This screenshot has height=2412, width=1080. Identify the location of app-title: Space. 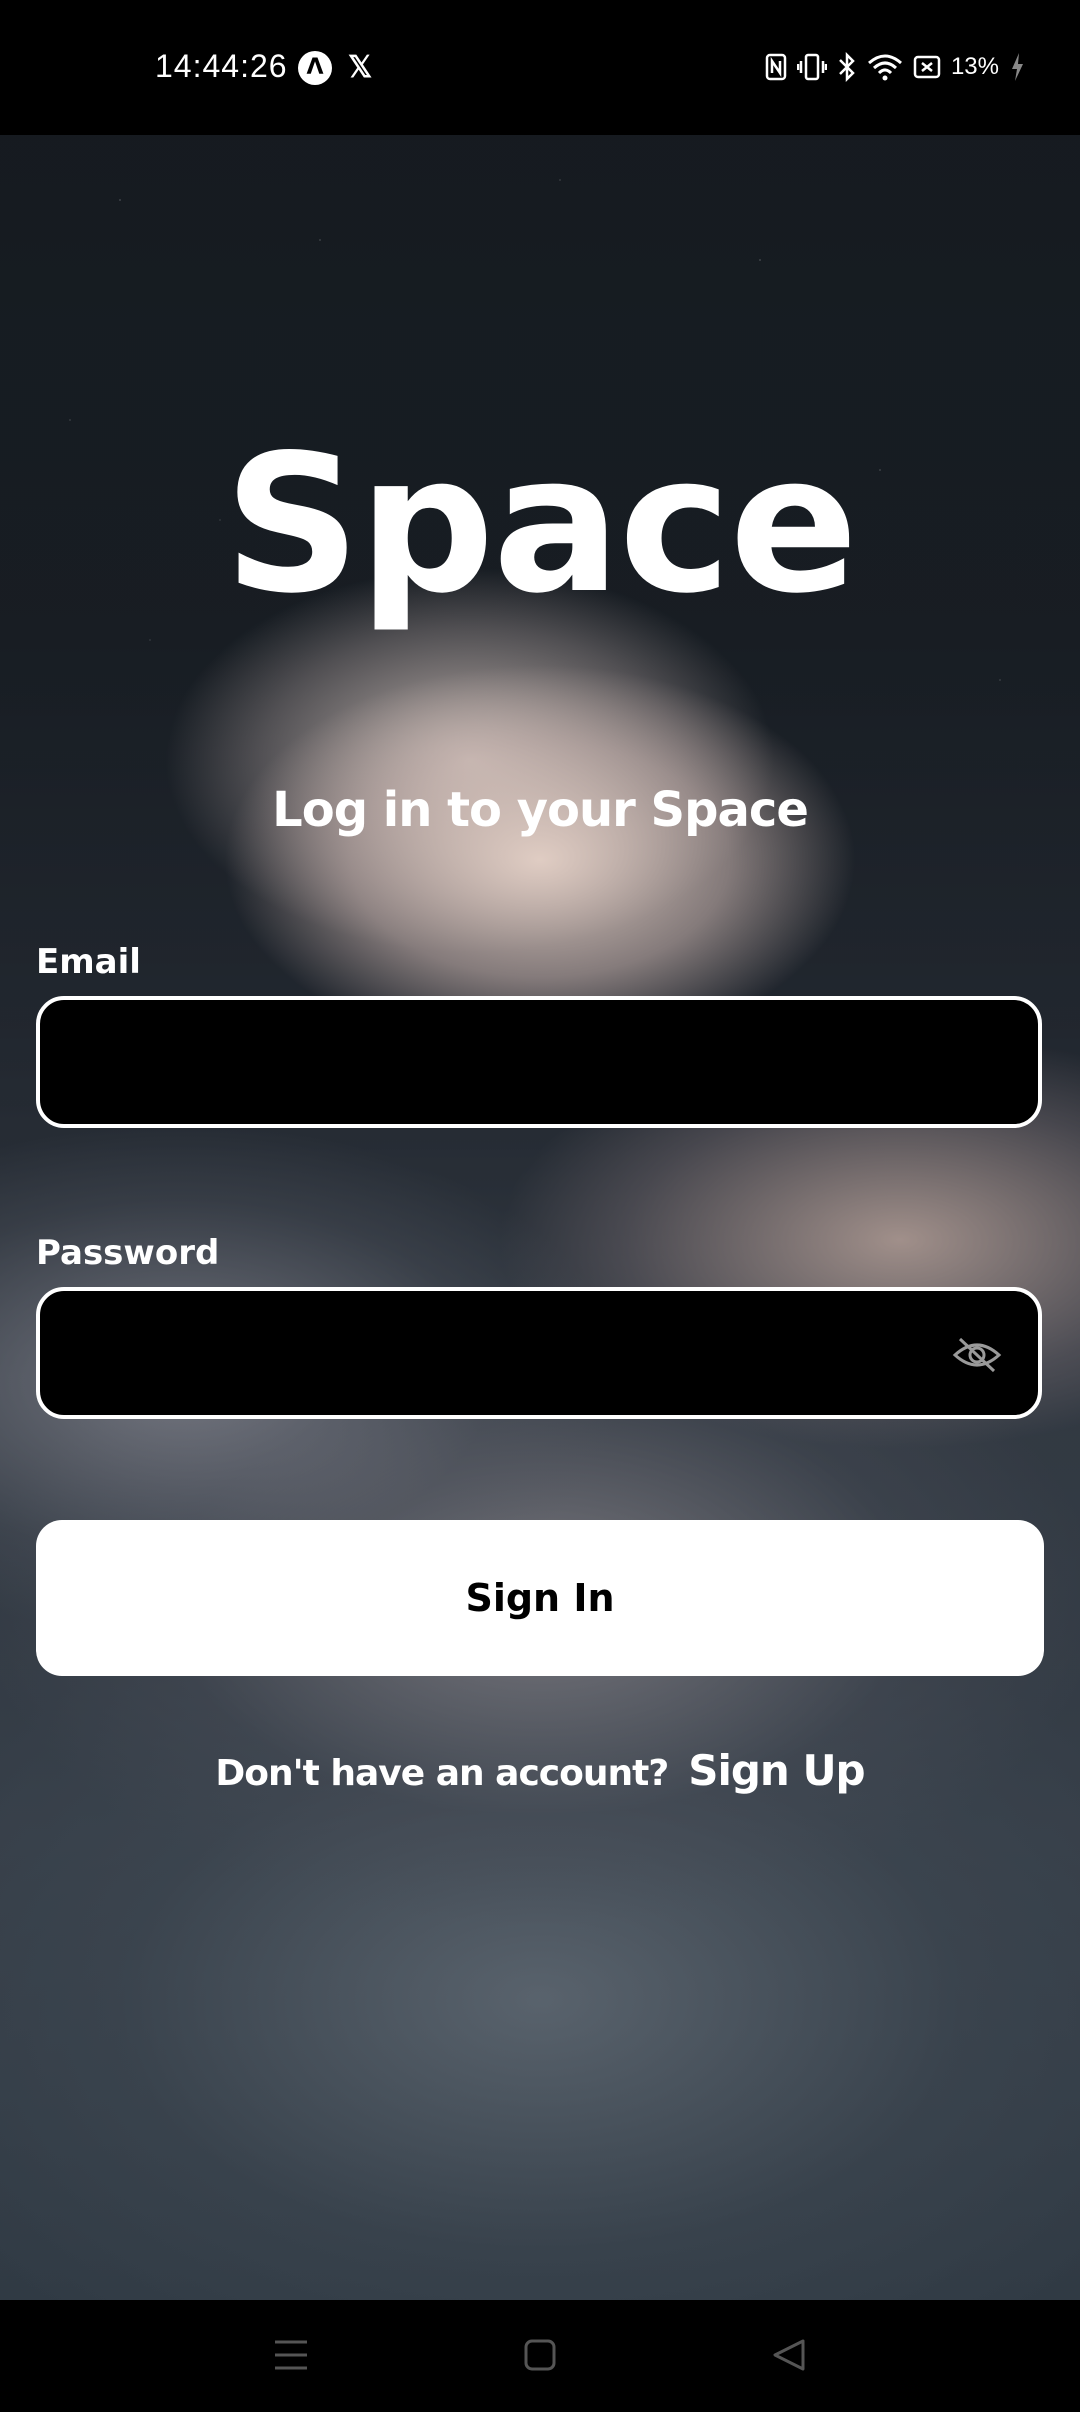
(541, 524).